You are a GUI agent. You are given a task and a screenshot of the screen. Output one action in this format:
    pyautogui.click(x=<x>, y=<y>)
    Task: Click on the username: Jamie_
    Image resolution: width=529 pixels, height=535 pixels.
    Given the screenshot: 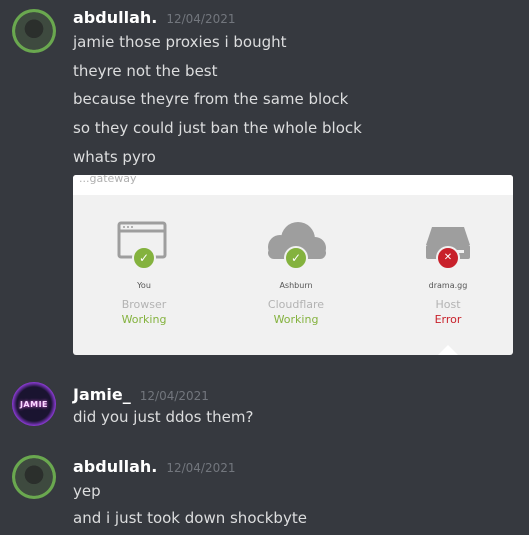 What is the action you would take?
    pyautogui.click(x=102, y=394)
    